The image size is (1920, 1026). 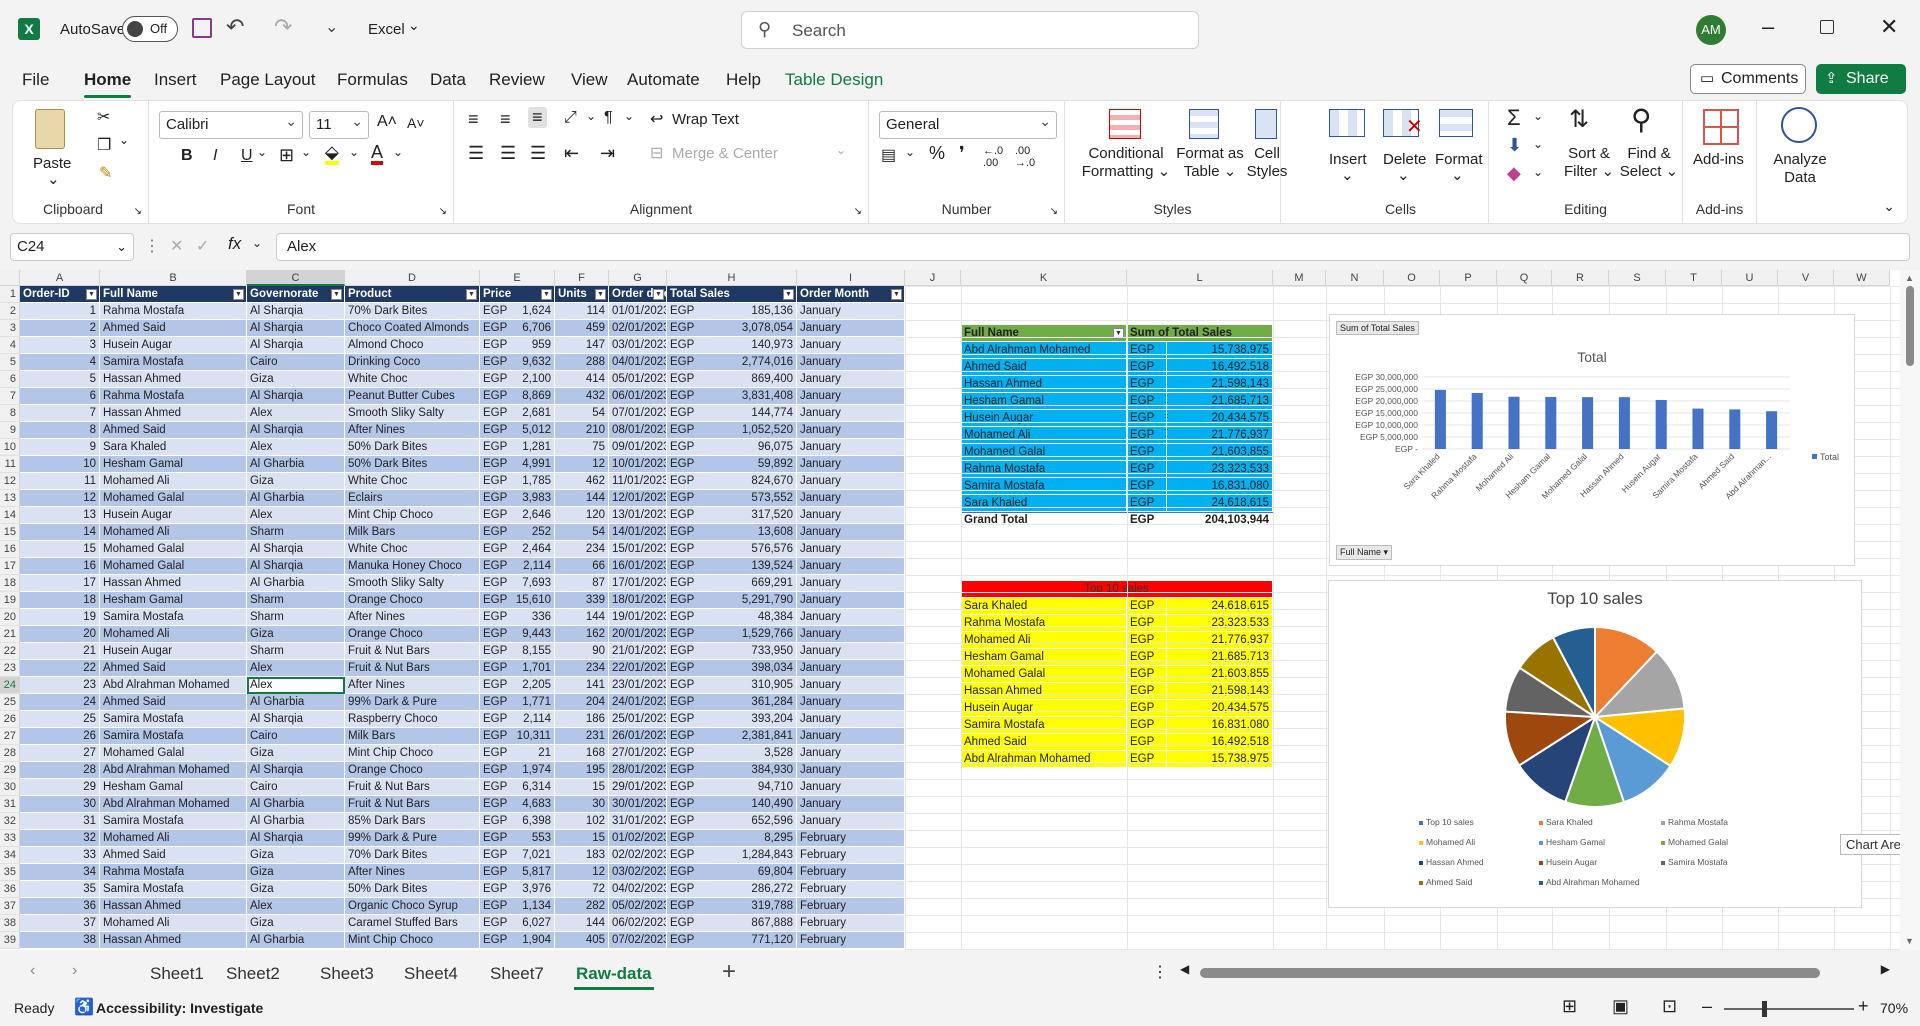 What do you see at coordinates (412, 923) in the screenshot?
I see `table-cell: Caramel Stuffed Bars` at bounding box center [412, 923].